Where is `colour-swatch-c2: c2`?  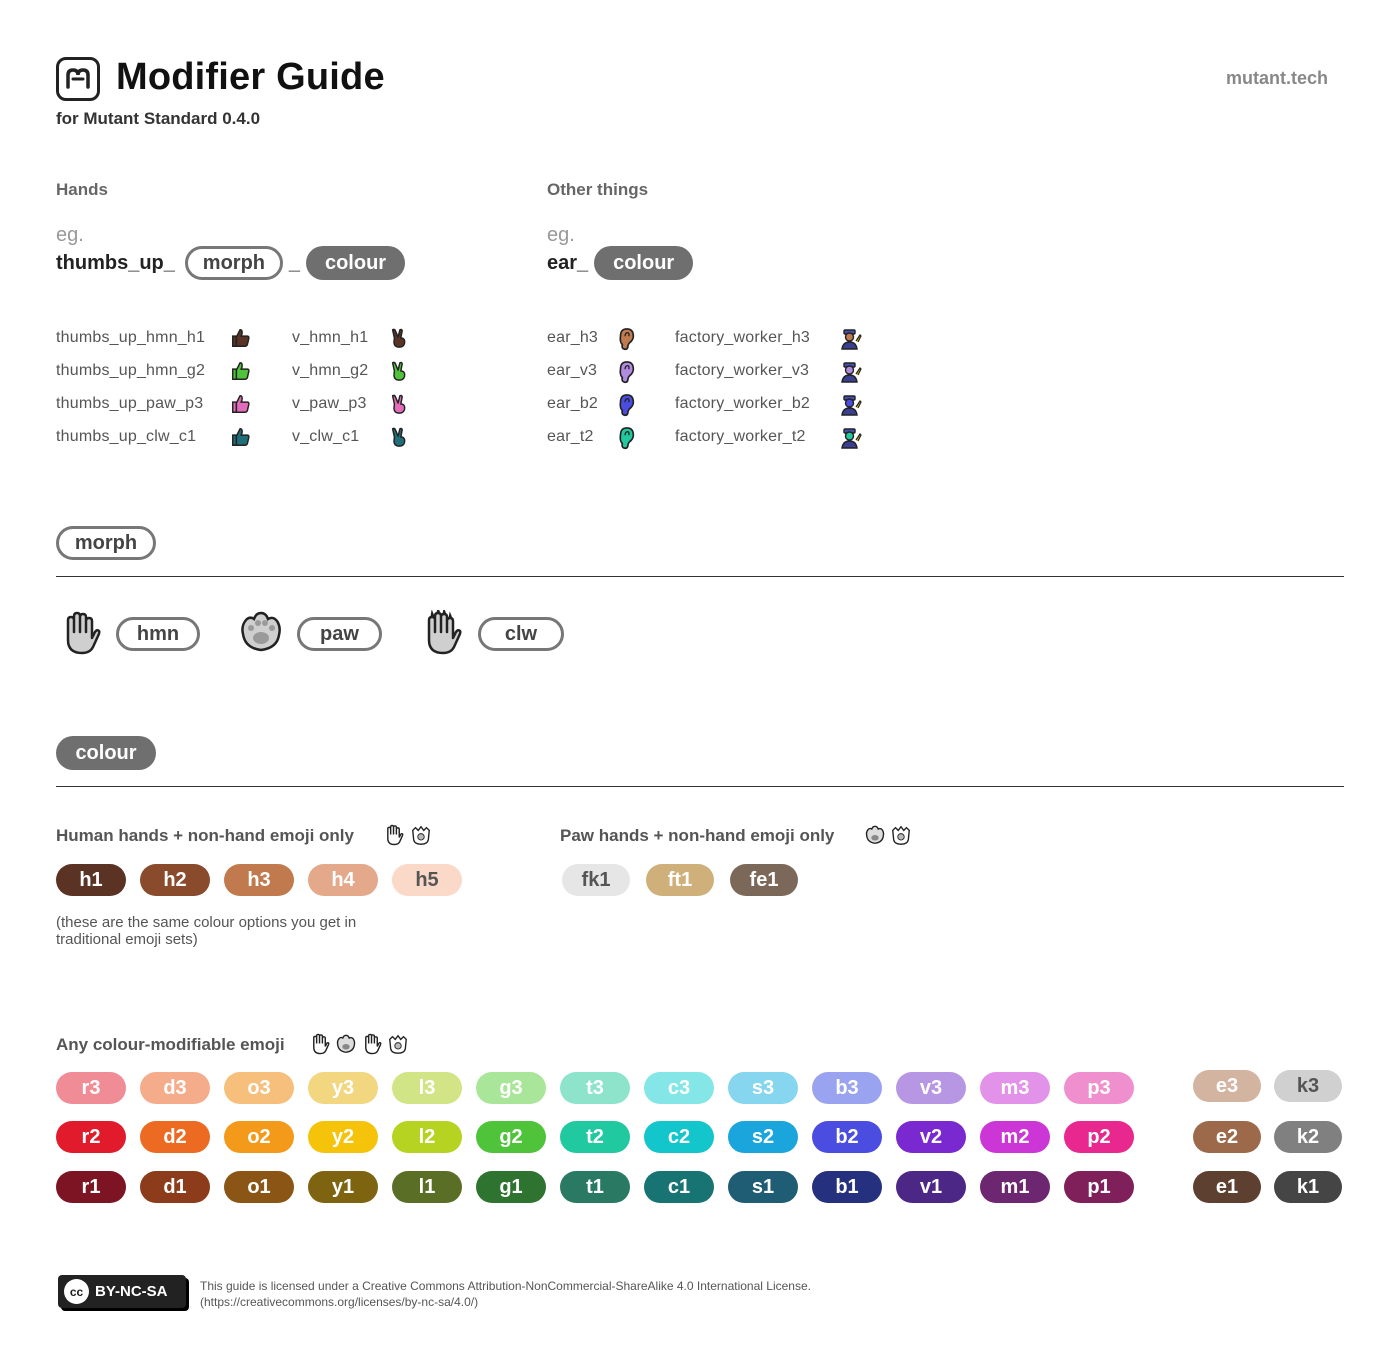 colour-swatch-c2: c2 is located at coordinates (679, 1137).